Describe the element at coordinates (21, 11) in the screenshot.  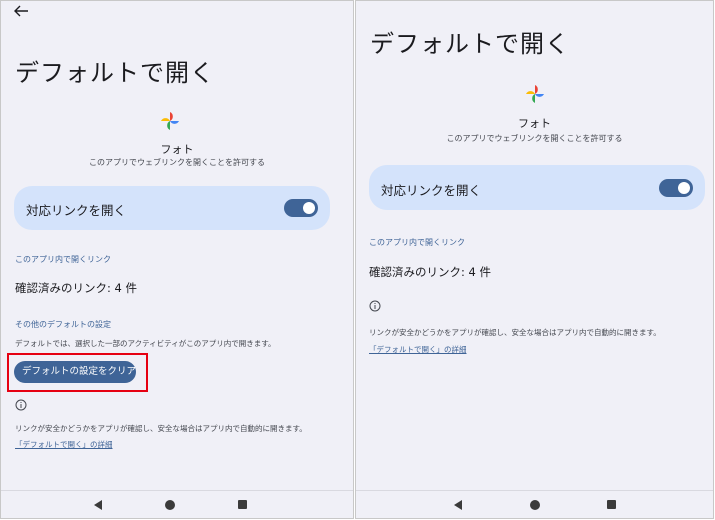
I see `back-arrow-icon` at that location.